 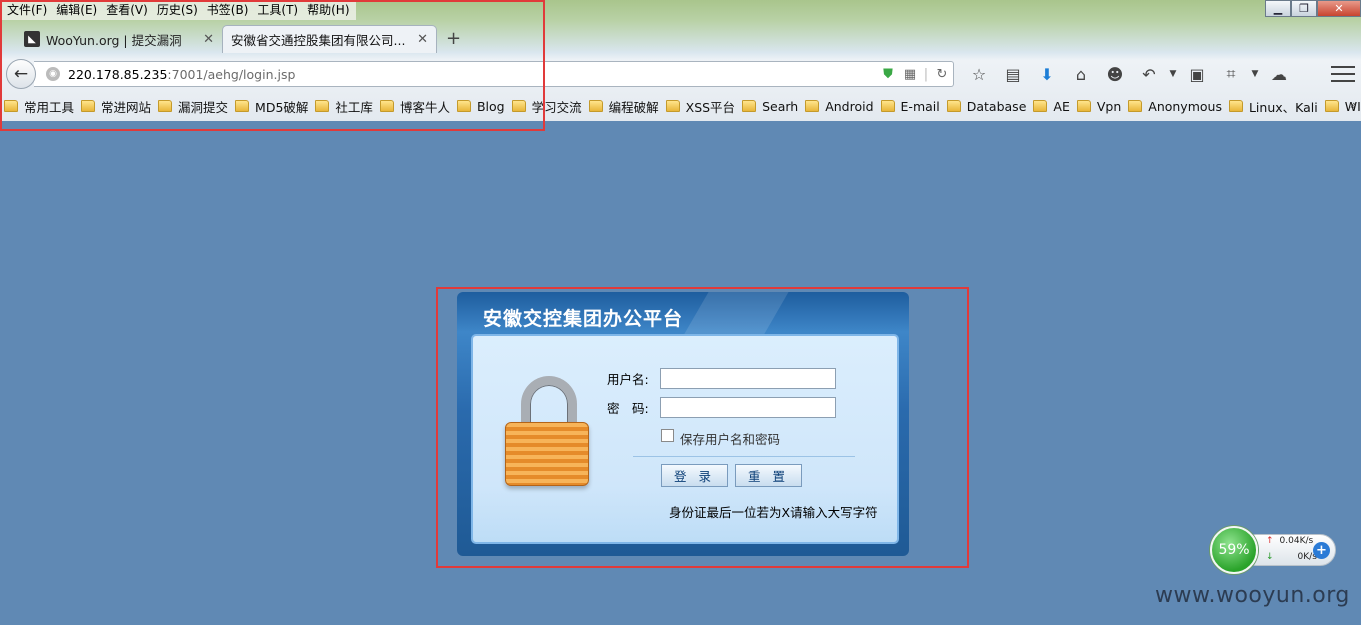 I want to click on minimize-button: ▁, so click(x=1278, y=8).